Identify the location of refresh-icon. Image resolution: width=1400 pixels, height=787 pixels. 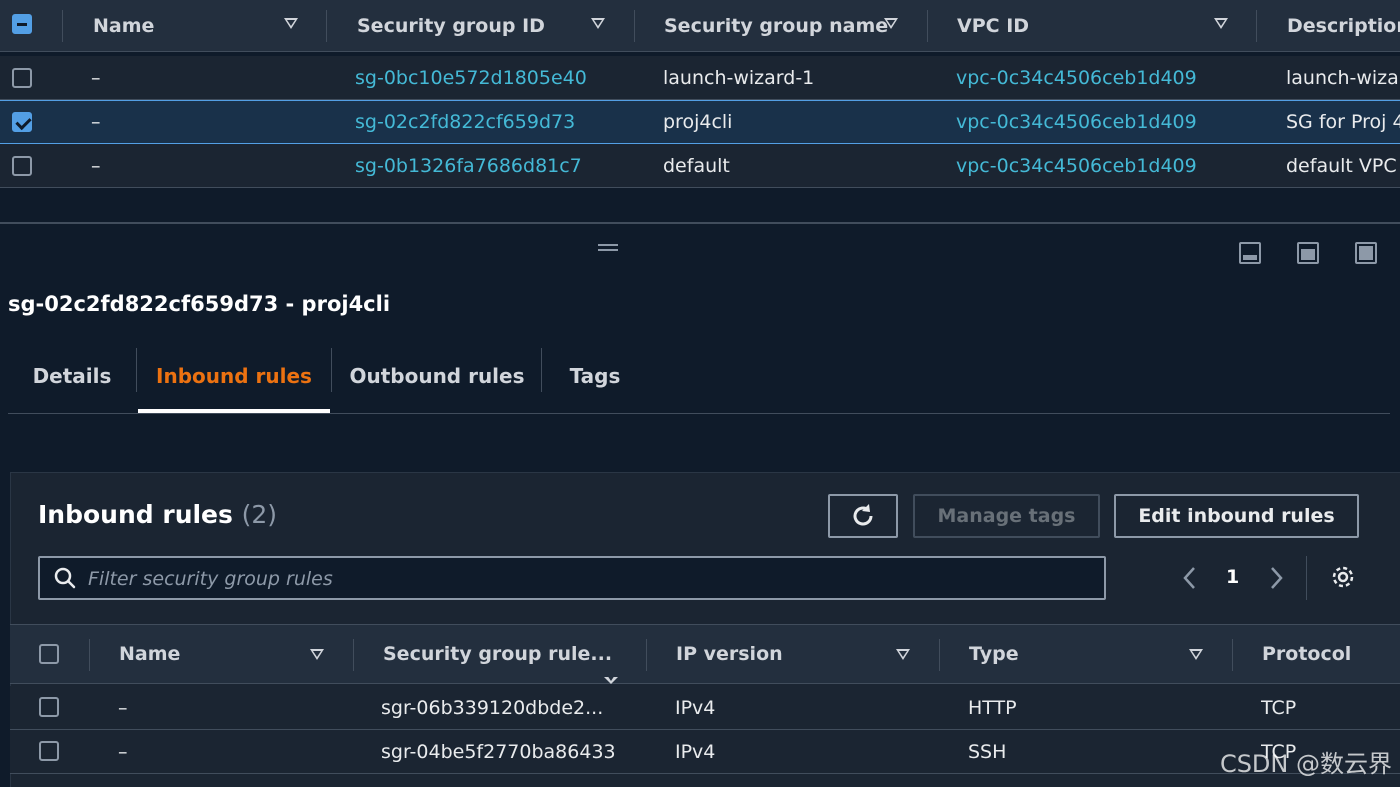
(863, 515).